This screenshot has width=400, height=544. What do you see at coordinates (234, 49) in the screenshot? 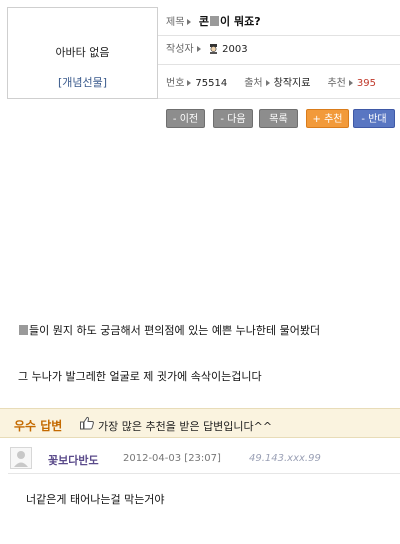
I see `writer-name: 2003` at bounding box center [234, 49].